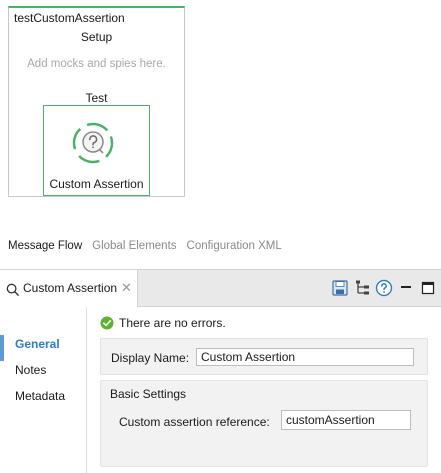 This screenshot has height=473, width=441. I want to click on validation-status: There are no errors., so click(163, 323).